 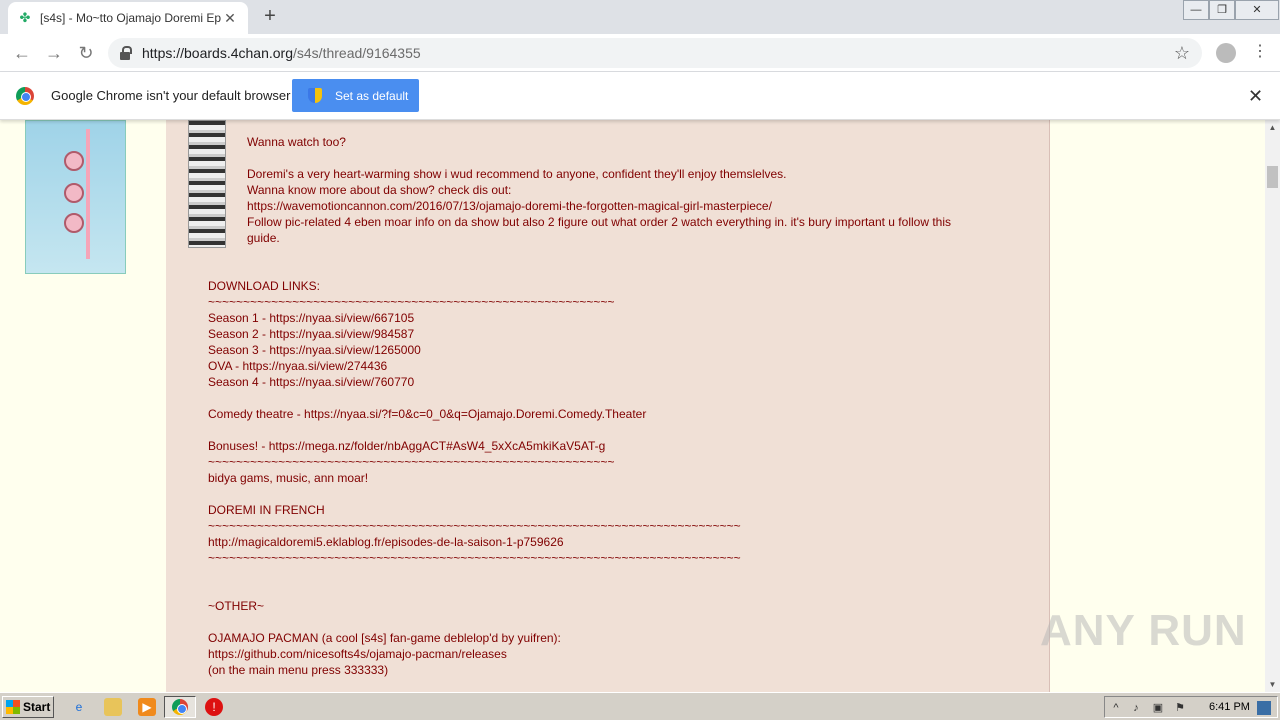 I want to click on post-line: ~OTHER~, so click(x=236, y=606).